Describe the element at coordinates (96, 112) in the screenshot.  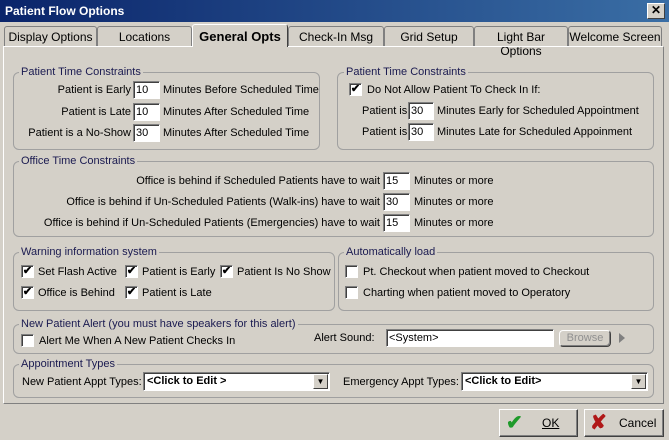
I see `late-label: Patient is Late` at that location.